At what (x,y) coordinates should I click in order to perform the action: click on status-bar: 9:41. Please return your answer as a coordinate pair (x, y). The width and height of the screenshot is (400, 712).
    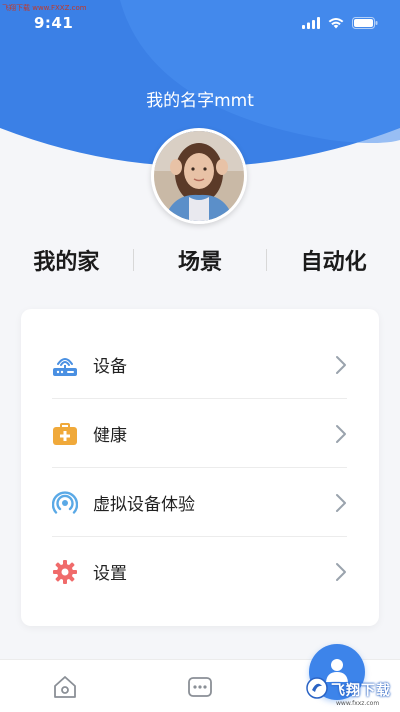
    Looking at the image, I should click on (200, 23).